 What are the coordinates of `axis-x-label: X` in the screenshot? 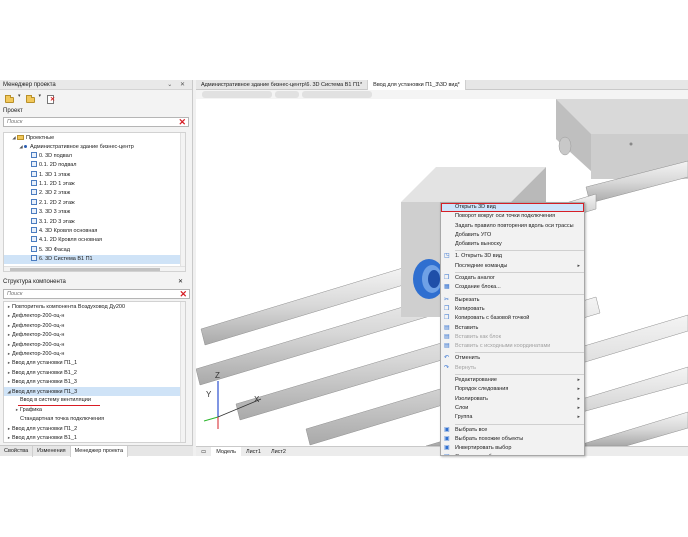 It's located at (257, 399).